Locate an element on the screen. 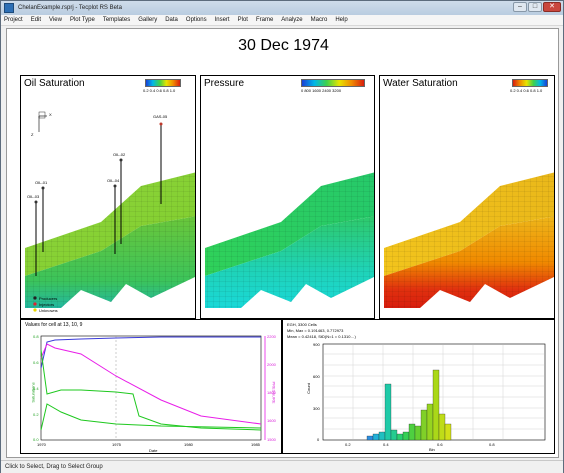 The image size is (564, 473). hist-x-tick-04: 0.4 is located at coordinates (386, 444).